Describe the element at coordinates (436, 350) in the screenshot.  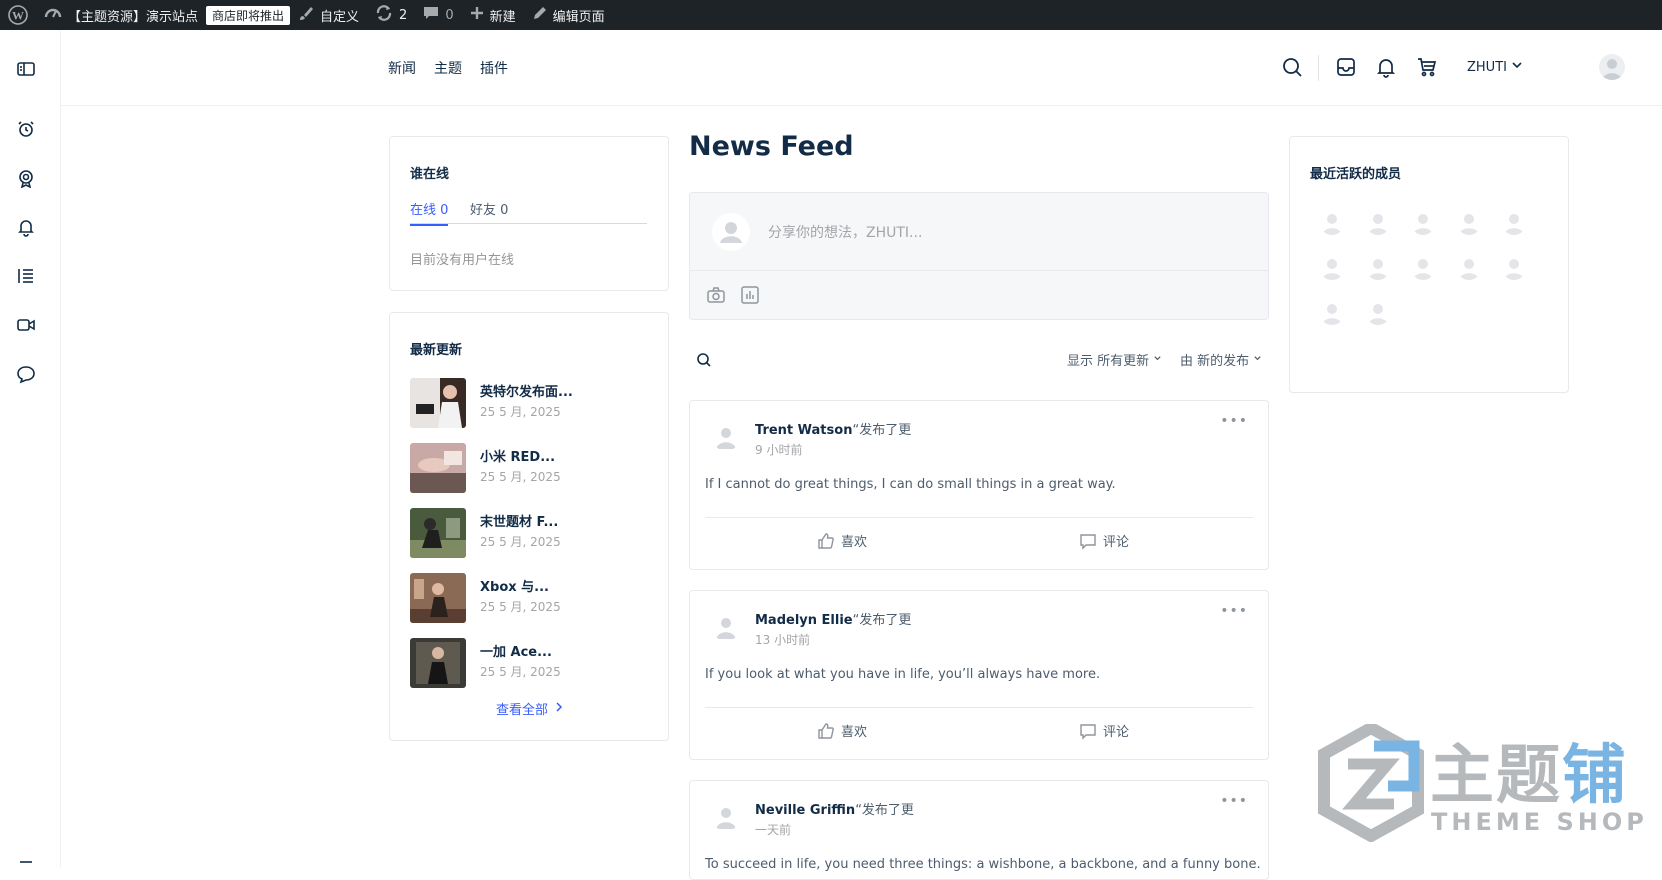
I see `widget-title: 最新更新` at that location.